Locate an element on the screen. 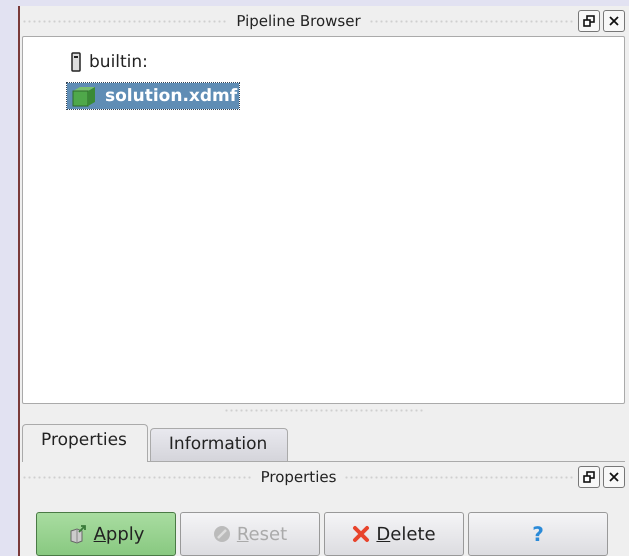 The height and width of the screenshot is (556, 629). tab: Properties is located at coordinates (85, 443).